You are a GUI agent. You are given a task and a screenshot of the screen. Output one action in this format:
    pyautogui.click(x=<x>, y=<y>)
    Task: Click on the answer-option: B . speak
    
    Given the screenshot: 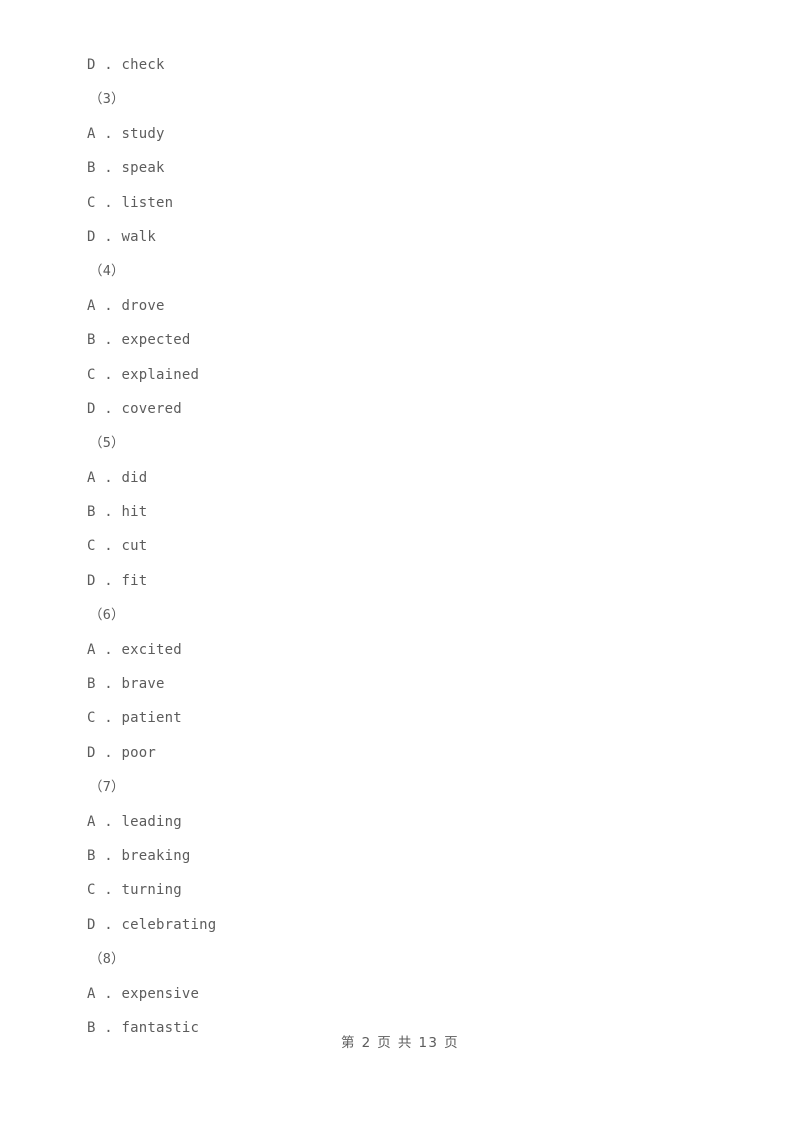 What is the action you would take?
    pyautogui.click(x=126, y=168)
    